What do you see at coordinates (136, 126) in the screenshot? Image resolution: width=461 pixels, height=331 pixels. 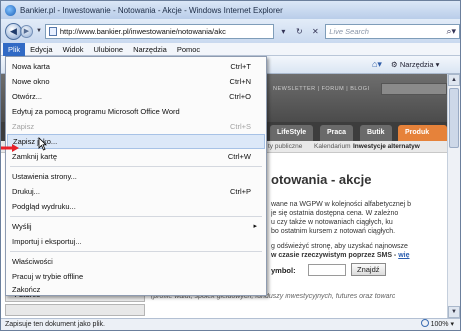 I see `menu-item-save: Zapisz Ctrl+S` at bounding box center [136, 126].